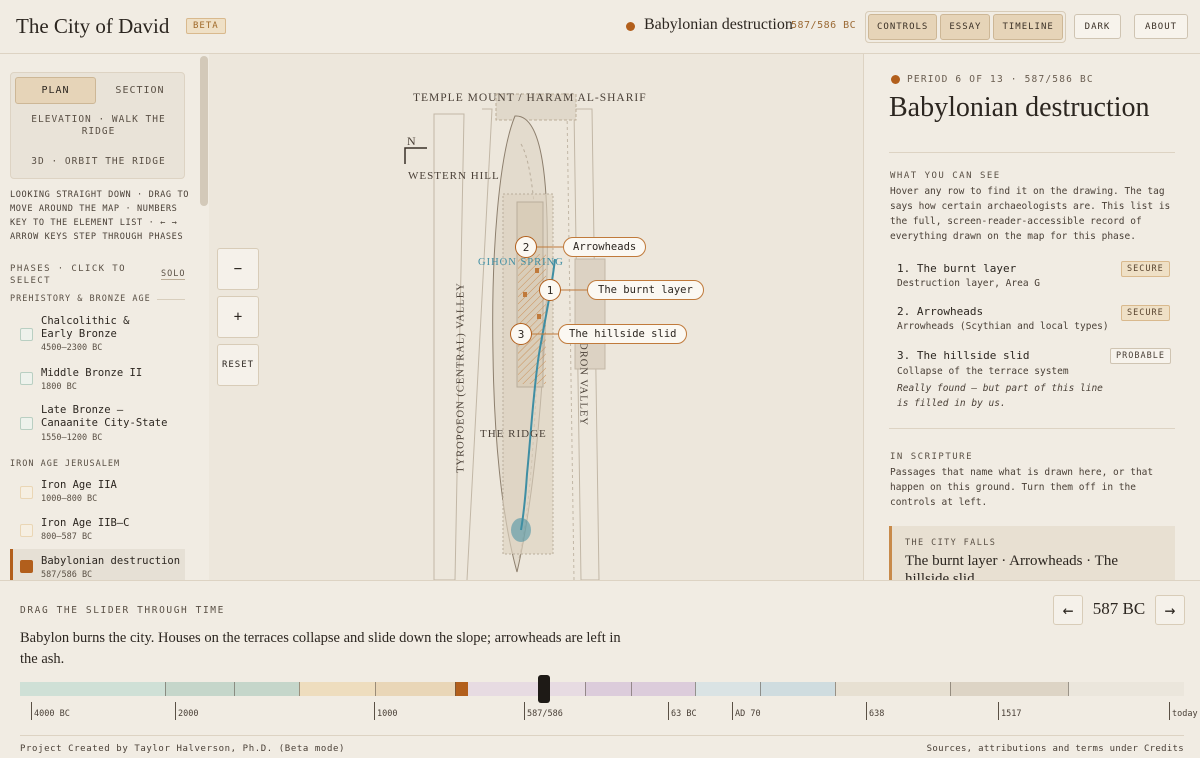  Describe the element at coordinates (1170, 610) in the screenshot. I see `next-period-button: →` at that location.